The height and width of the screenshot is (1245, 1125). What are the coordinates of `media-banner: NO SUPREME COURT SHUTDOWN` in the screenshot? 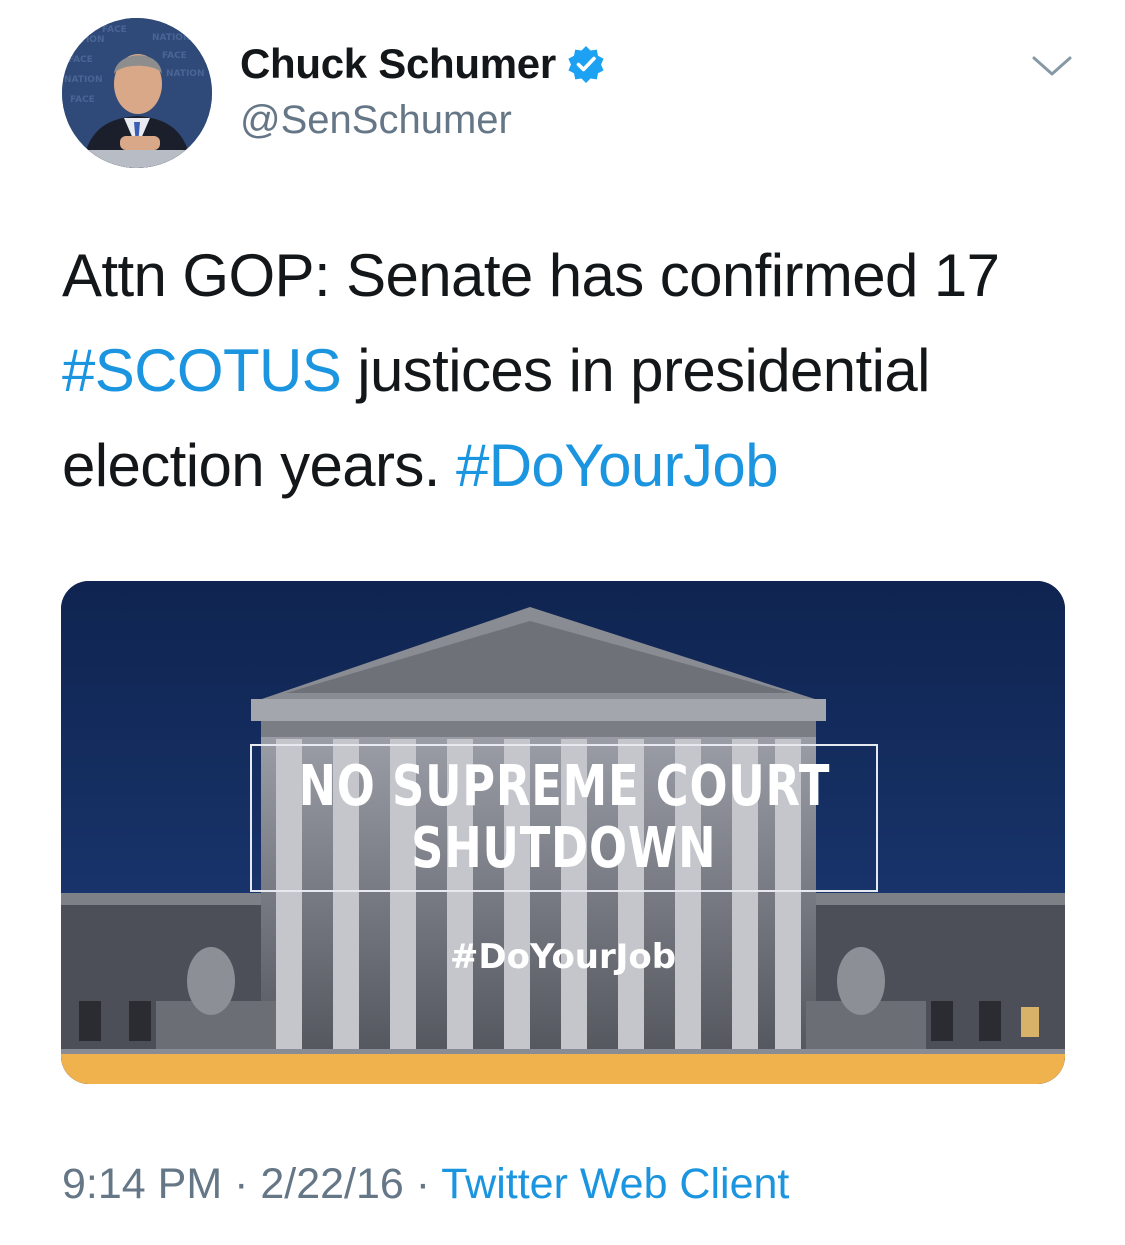 It's located at (564, 818).